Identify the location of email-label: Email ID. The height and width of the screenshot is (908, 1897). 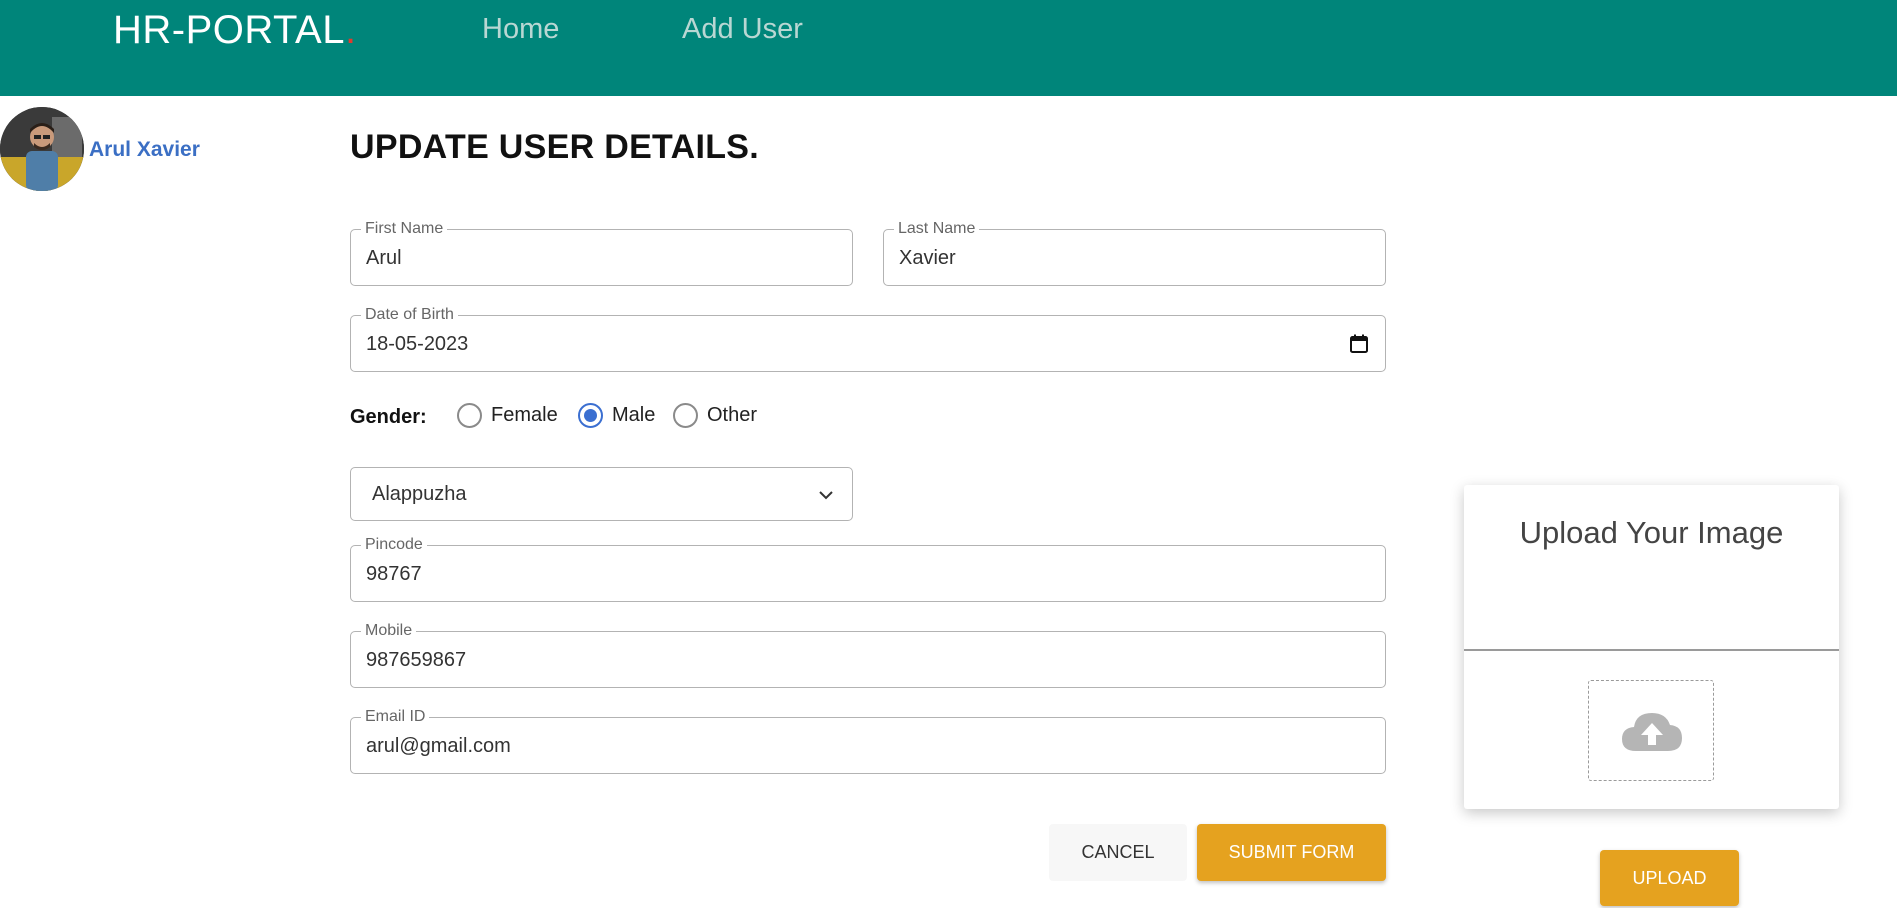
(395, 717).